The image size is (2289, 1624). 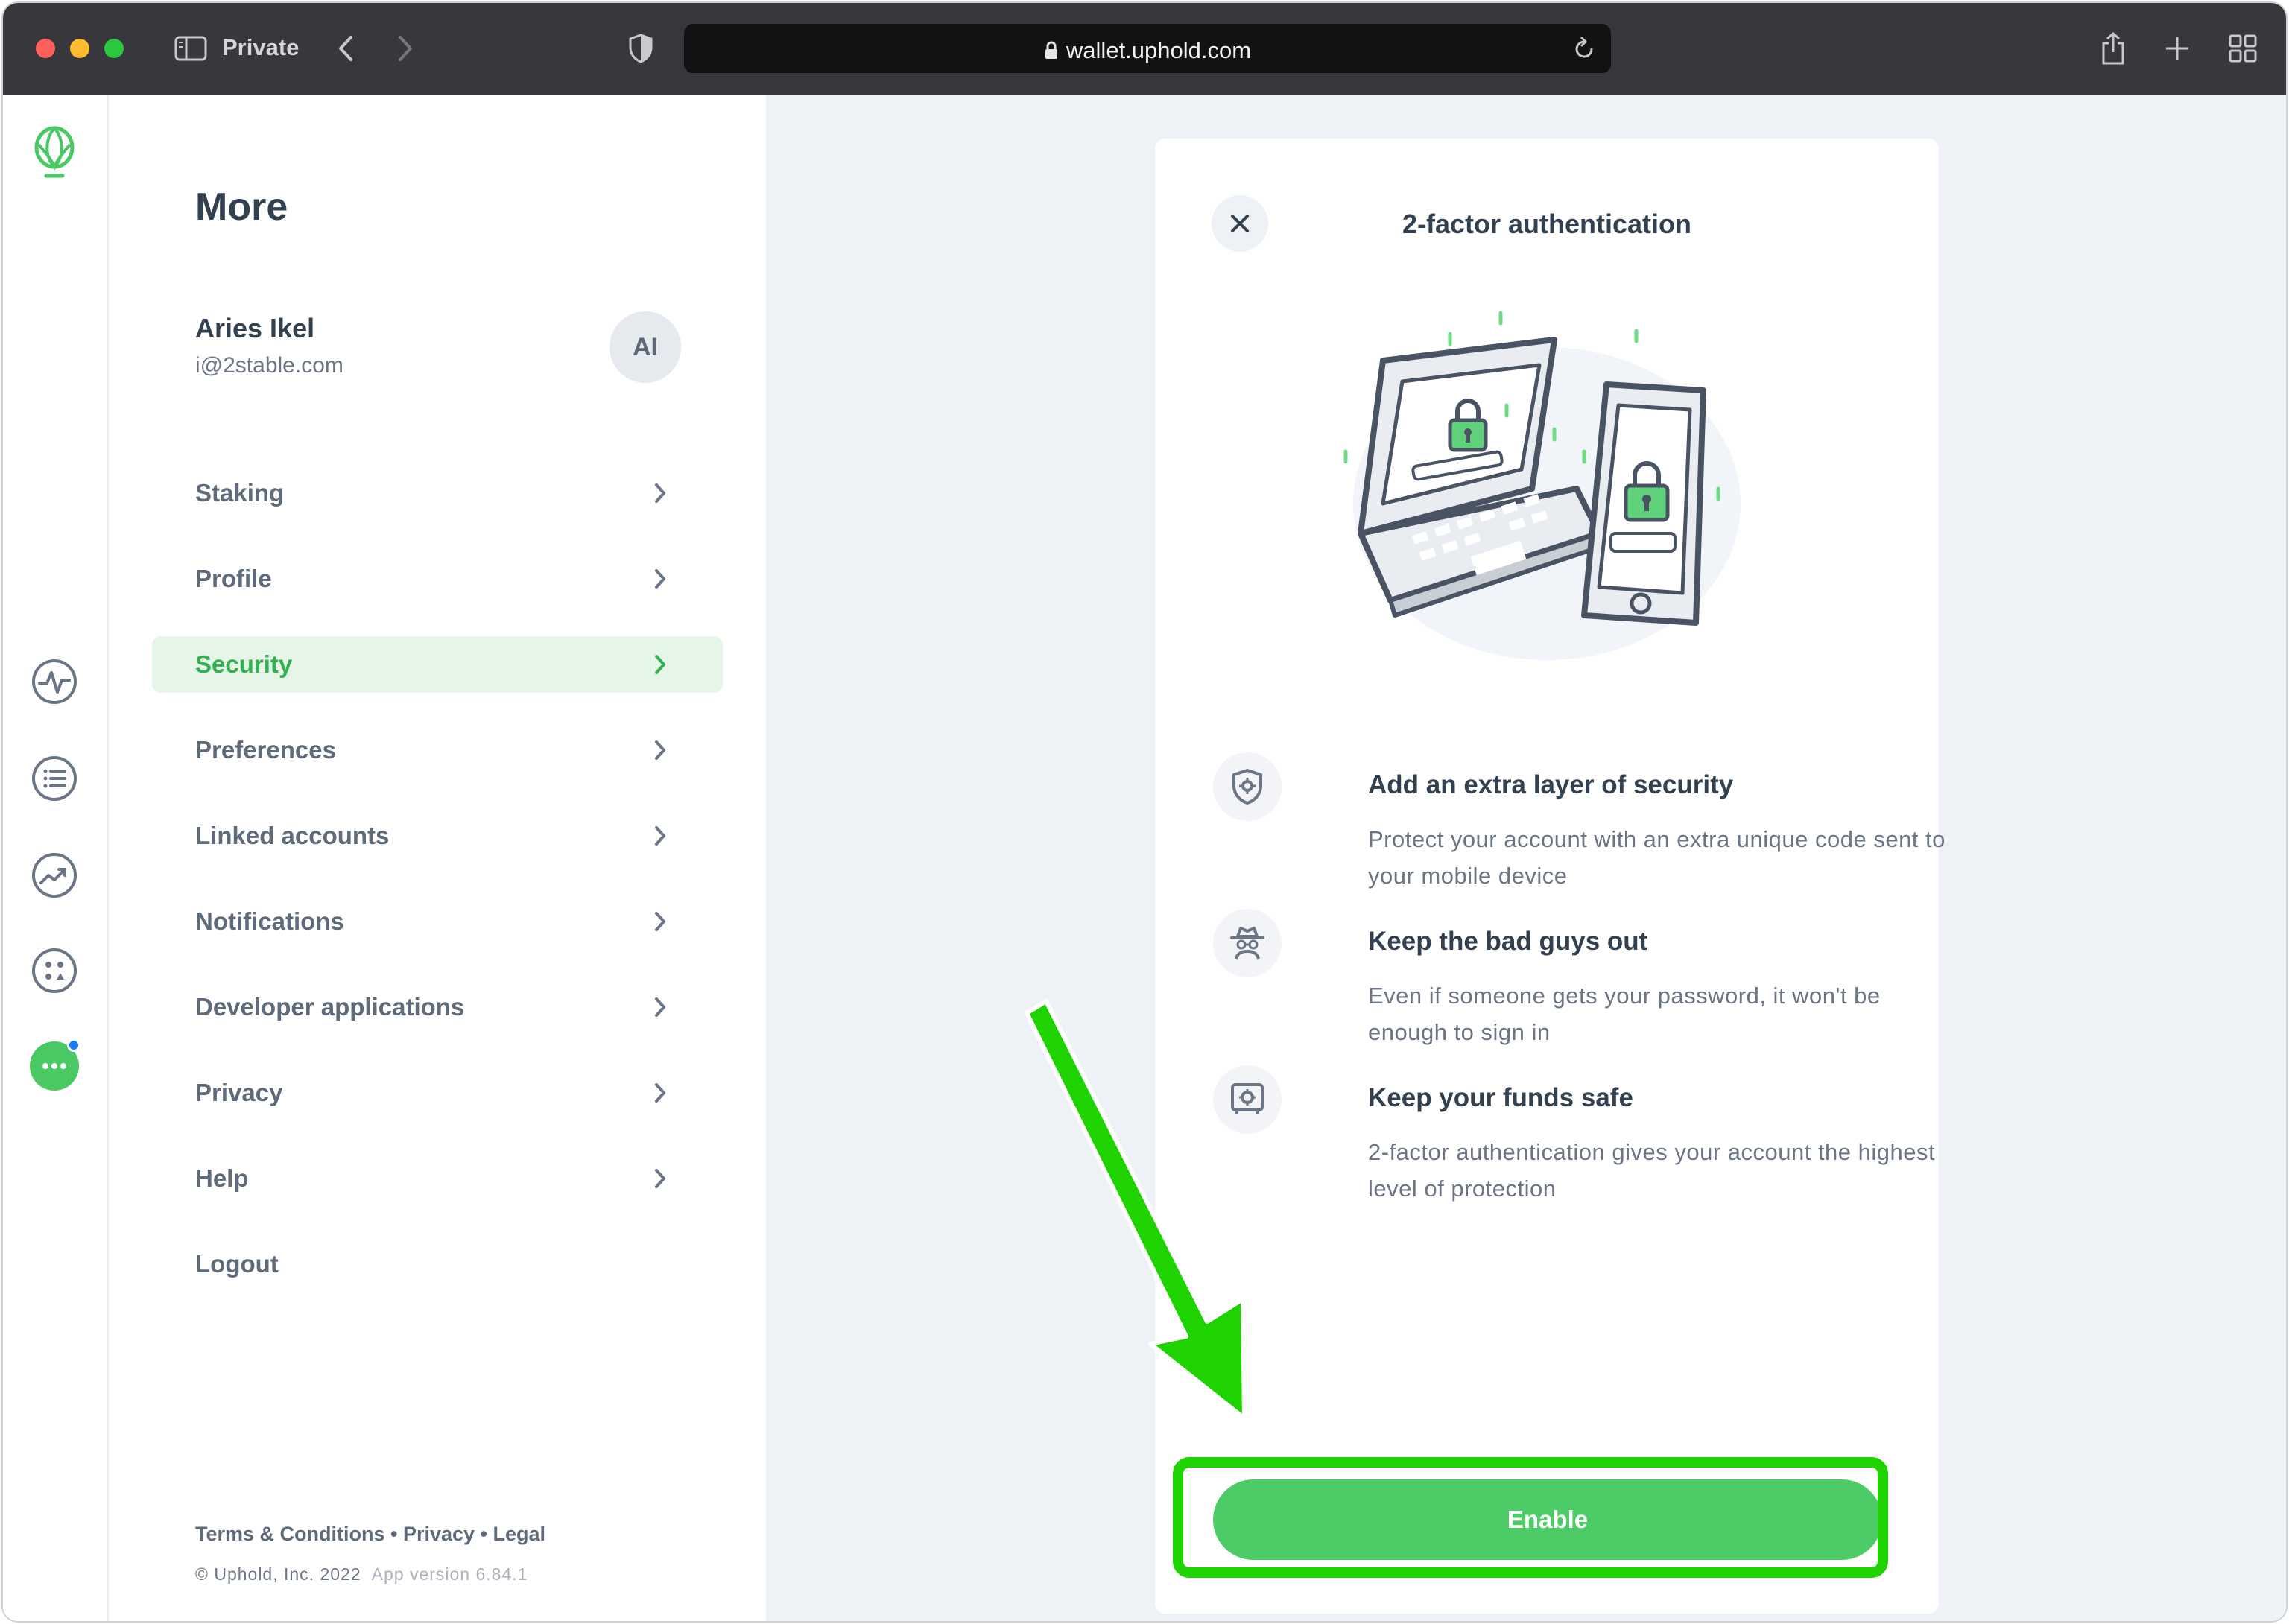 What do you see at coordinates (437, 493) in the screenshot?
I see `menu-item-staking: Staking` at bounding box center [437, 493].